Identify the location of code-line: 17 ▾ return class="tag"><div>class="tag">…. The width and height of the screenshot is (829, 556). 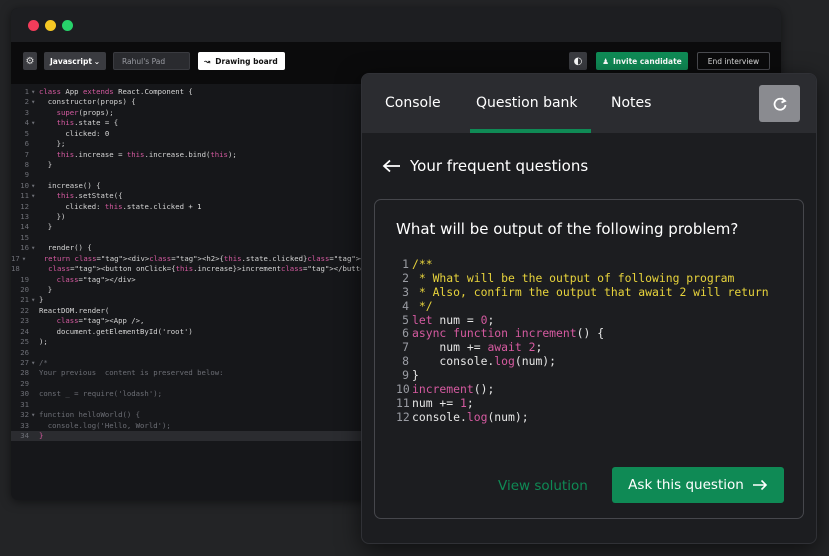
(196, 259).